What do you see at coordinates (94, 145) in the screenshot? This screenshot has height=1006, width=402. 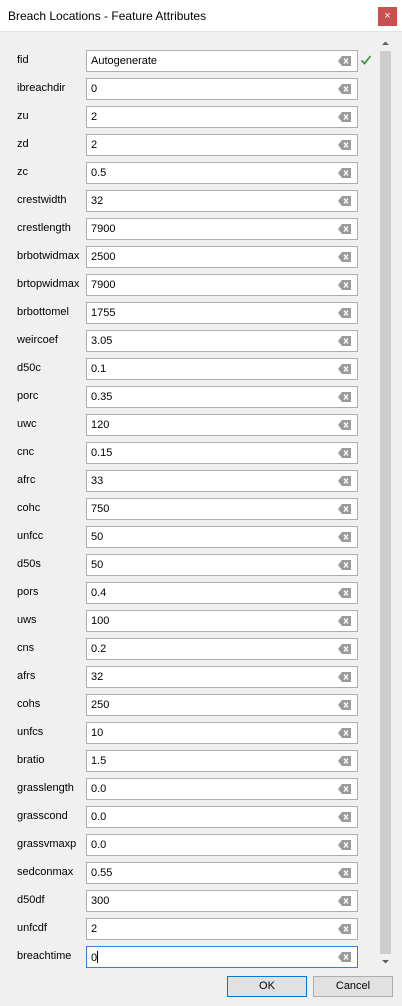 I see `field-value: 2` at bounding box center [94, 145].